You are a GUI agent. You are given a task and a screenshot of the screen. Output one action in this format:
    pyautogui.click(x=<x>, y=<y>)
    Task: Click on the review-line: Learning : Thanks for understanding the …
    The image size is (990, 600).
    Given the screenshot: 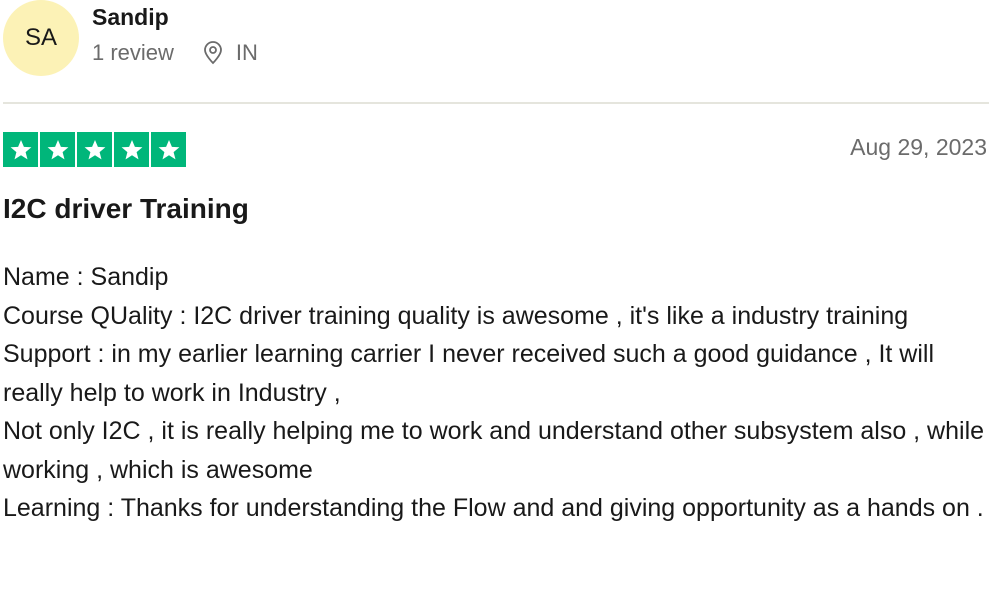 What is the action you would take?
    pyautogui.click(x=493, y=508)
    